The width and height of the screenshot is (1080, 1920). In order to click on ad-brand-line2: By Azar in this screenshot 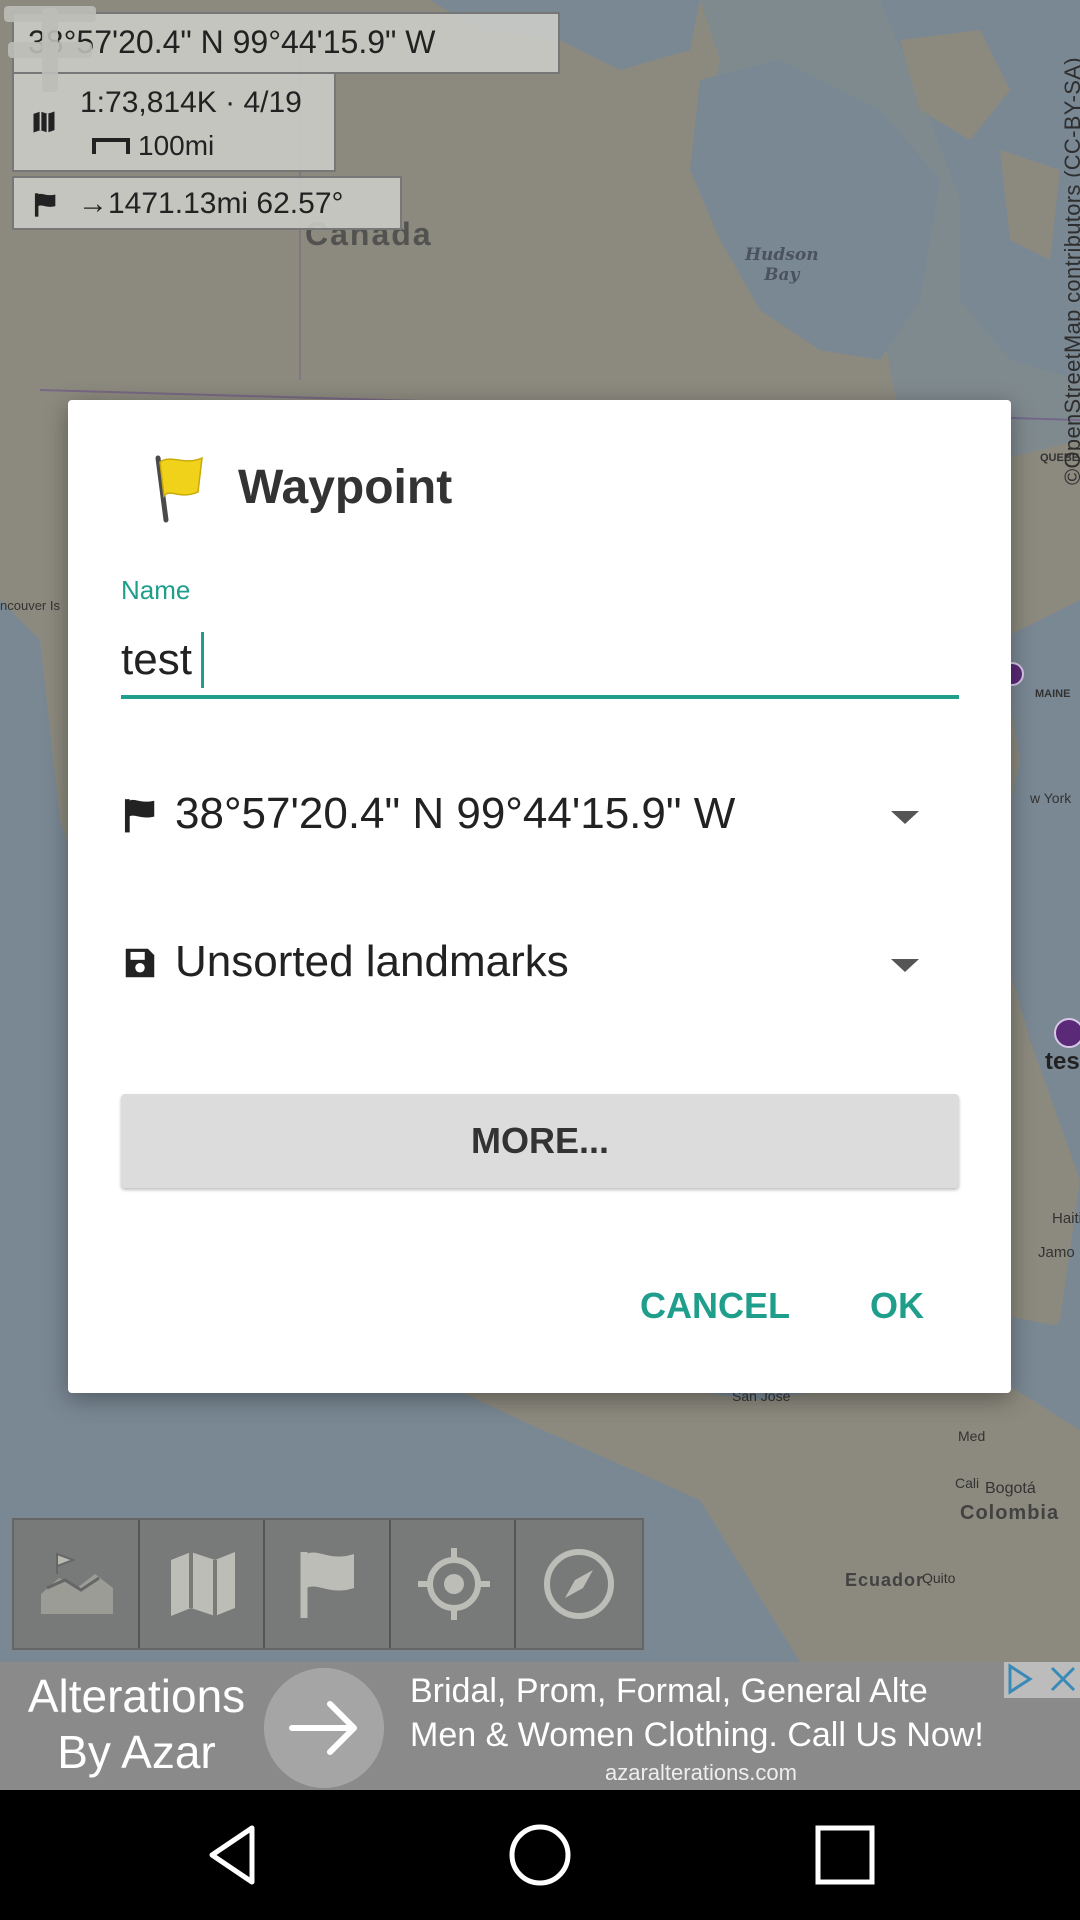, I will do `click(136, 1752)`.